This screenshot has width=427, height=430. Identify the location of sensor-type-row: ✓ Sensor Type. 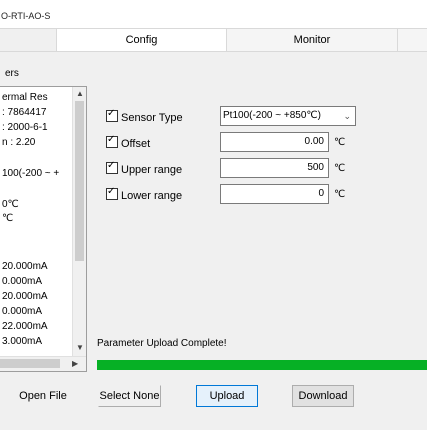
(144, 116).